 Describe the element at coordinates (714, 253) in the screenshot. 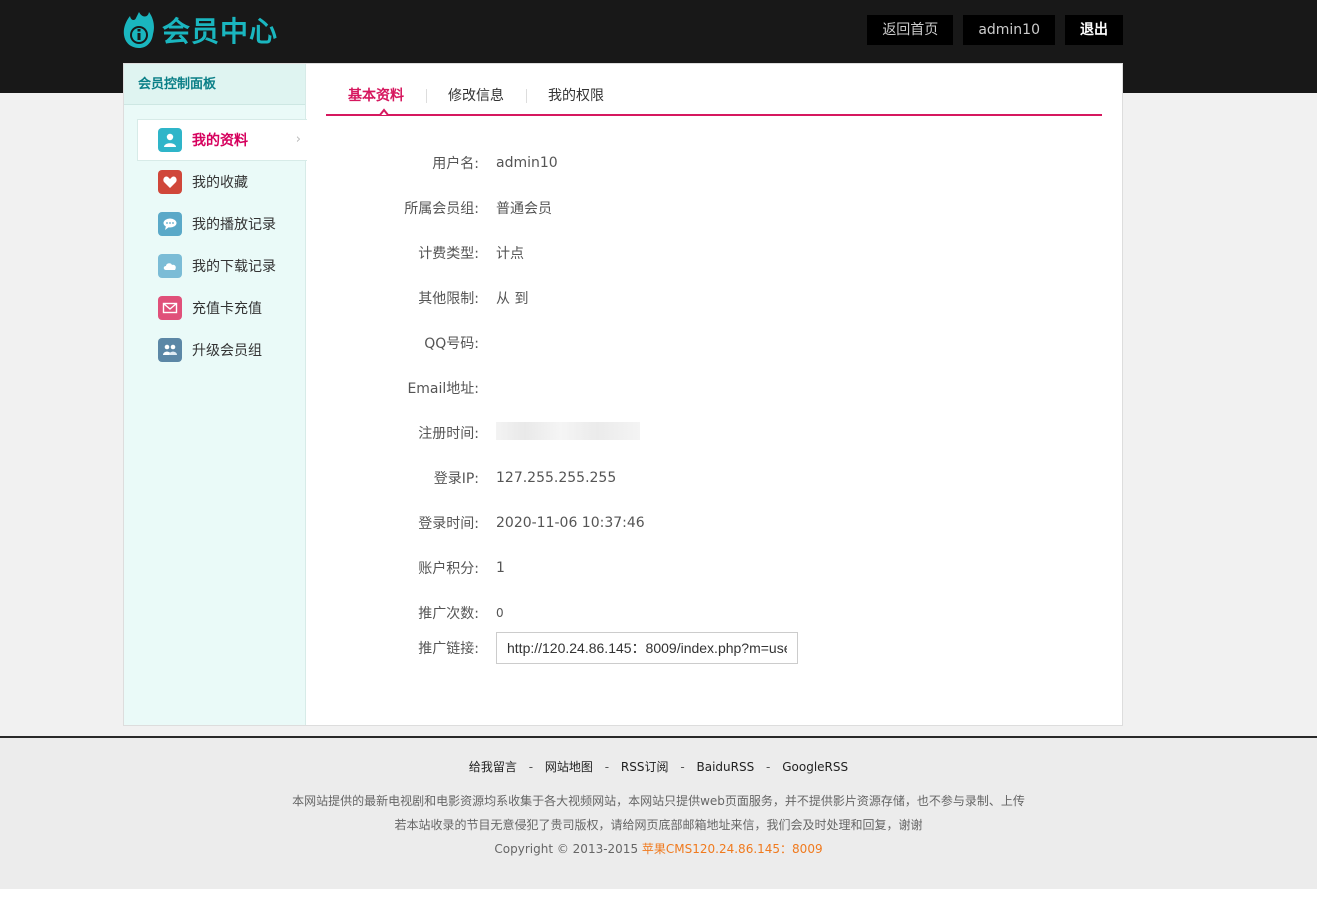

I see `billing-row: 计费类型: 计点` at that location.